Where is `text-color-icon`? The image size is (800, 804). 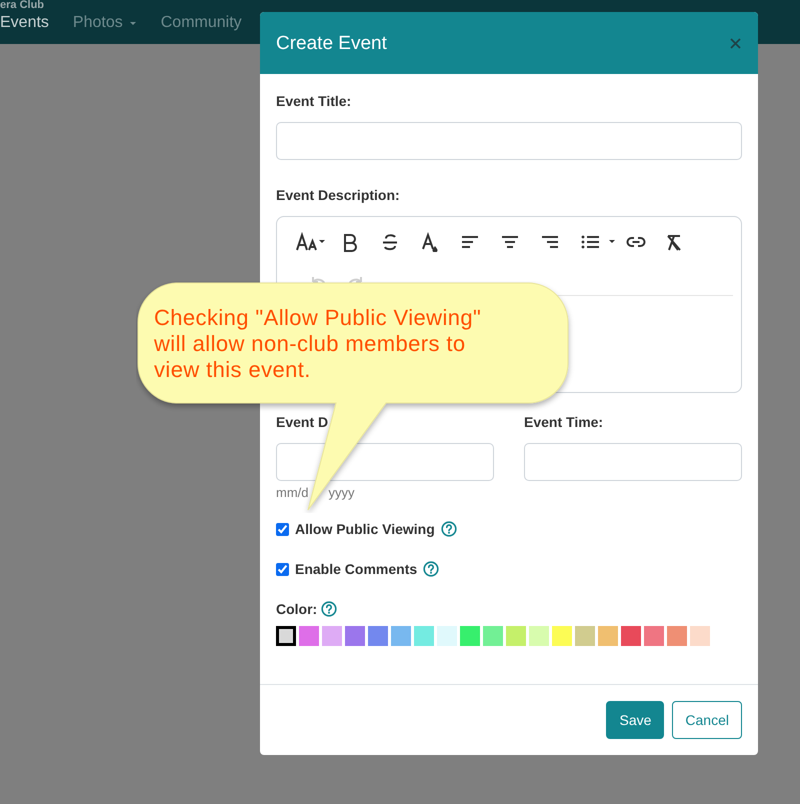 text-color-icon is located at coordinates (430, 242).